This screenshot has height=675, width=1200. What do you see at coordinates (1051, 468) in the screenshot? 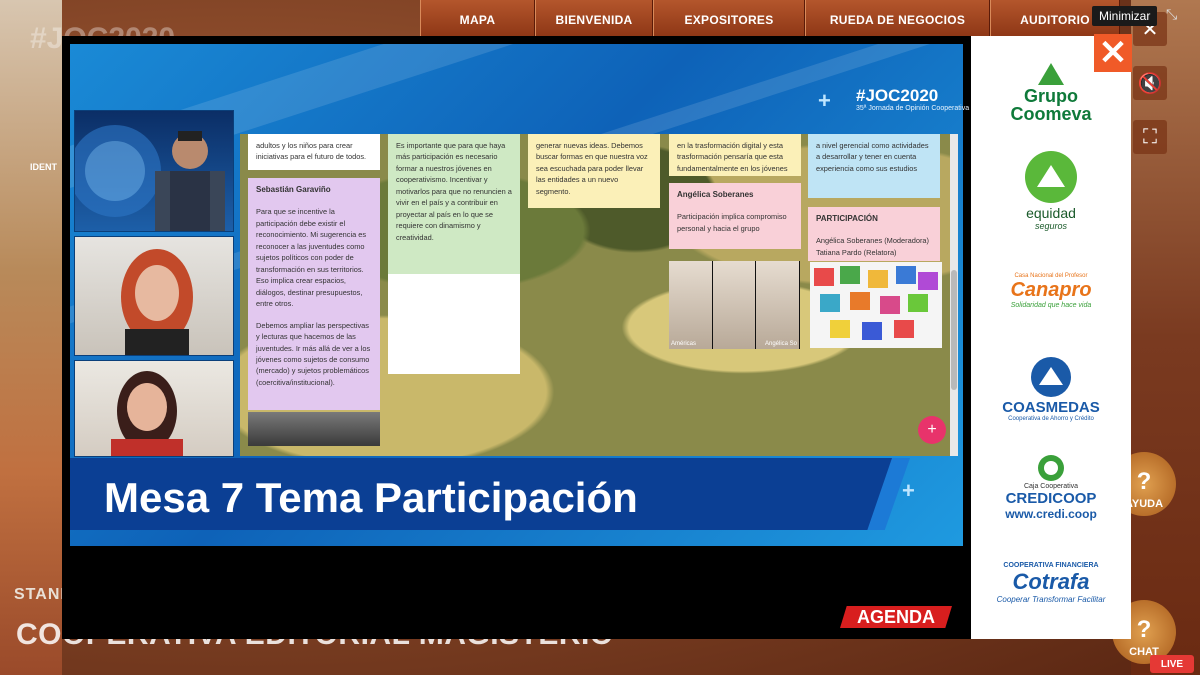
I see `credicoop-logo-icon` at bounding box center [1051, 468].